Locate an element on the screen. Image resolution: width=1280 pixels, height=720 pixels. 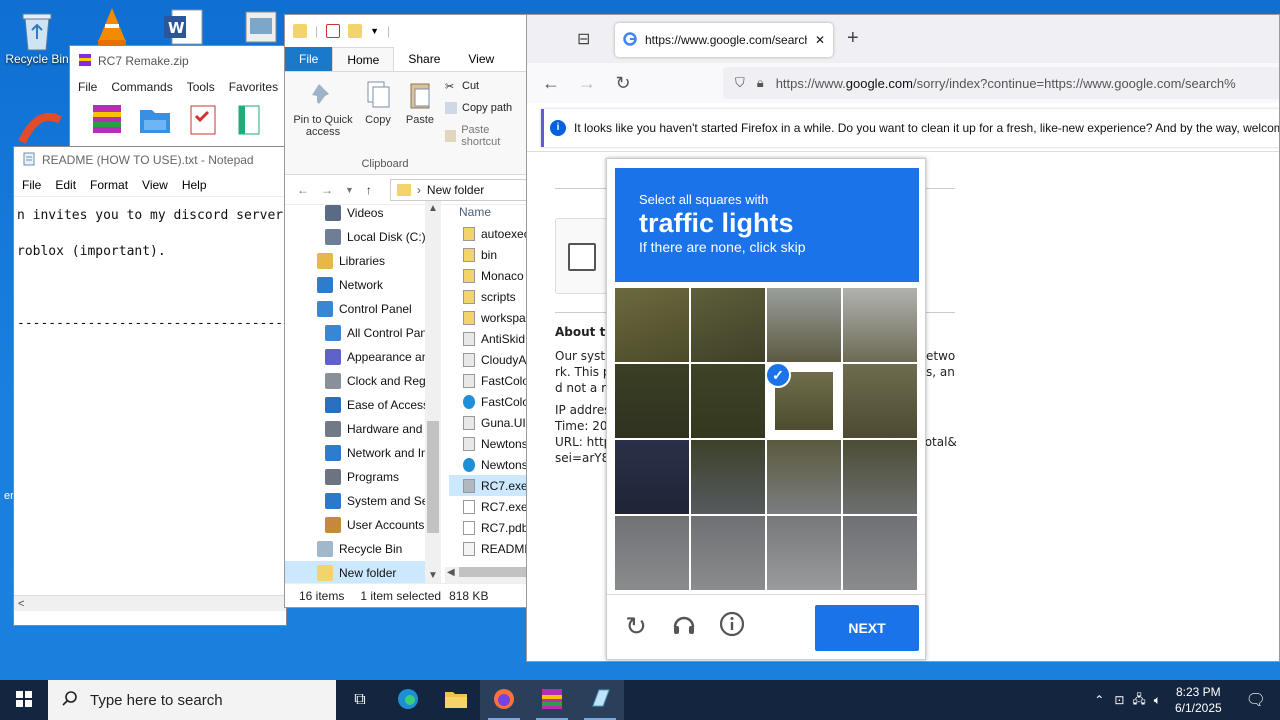
file-row: Guna.UI2 is located at coordinates (488, 422).